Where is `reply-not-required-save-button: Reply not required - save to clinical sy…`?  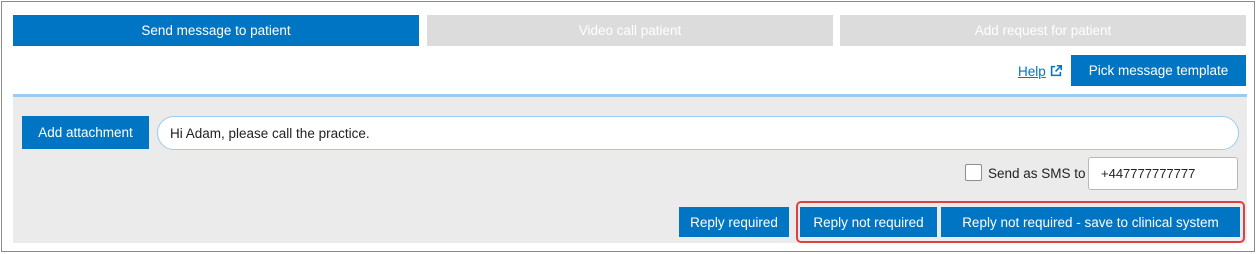 reply-not-required-save-button: Reply not required - save to clinical sy… is located at coordinates (1090, 222).